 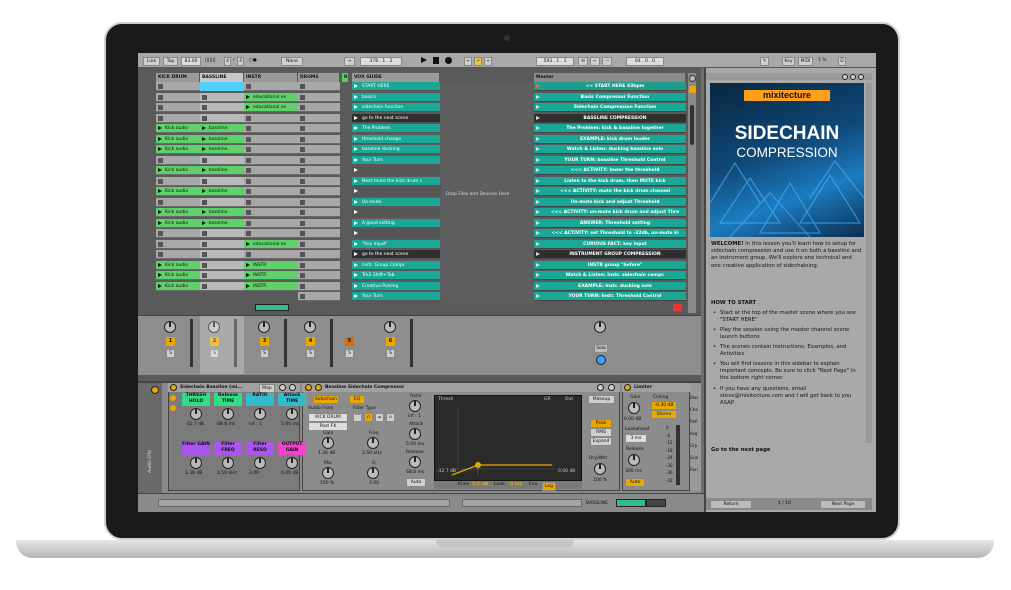 What do you see at coordinates (328, 443) in the screenshot?
I see `sc-gain-knob` at bounding box center [328, 443].